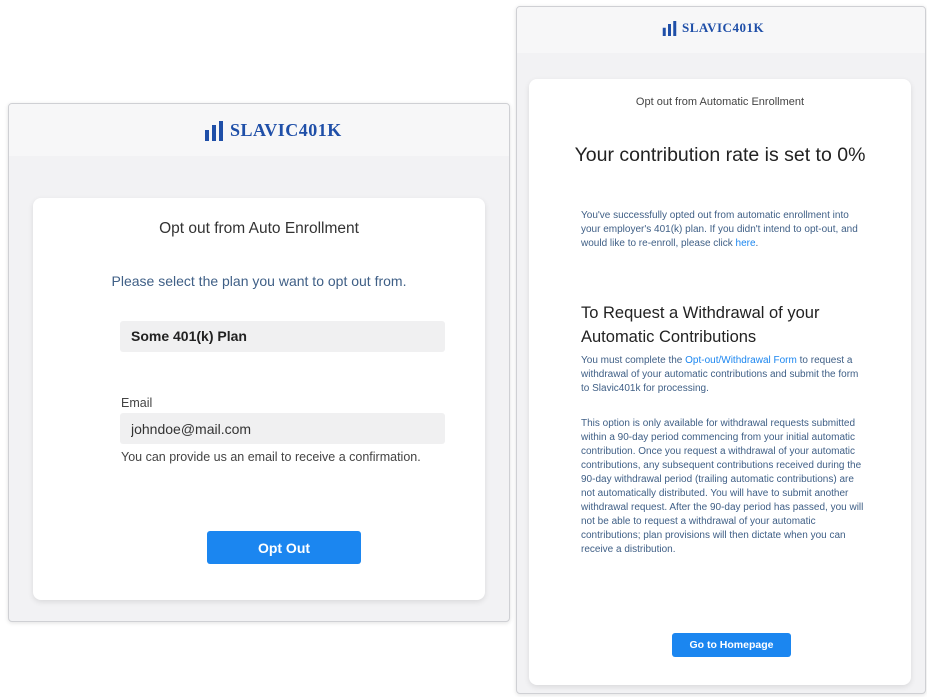 The height and width of the screenshot is (697, 927). I want to click on withdrawal-form-link: Opt-out/Withdrawal Form, so click(741, 360).